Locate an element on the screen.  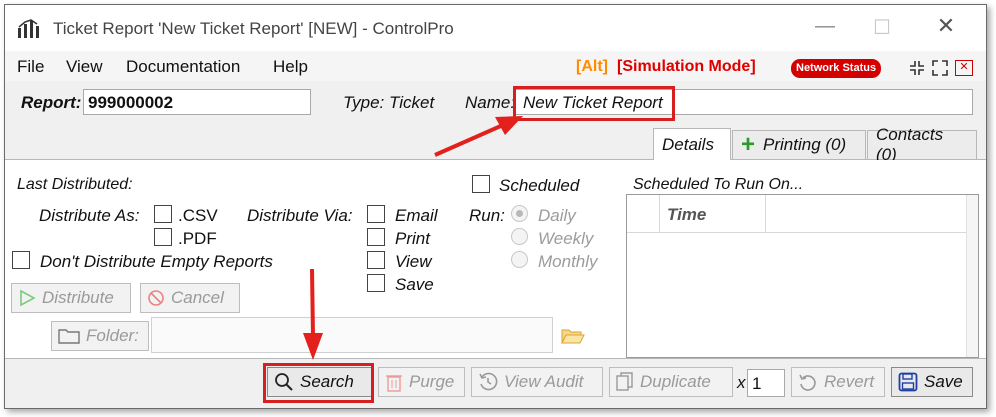
daily-label: Daily is located at coordinates (557, 215).